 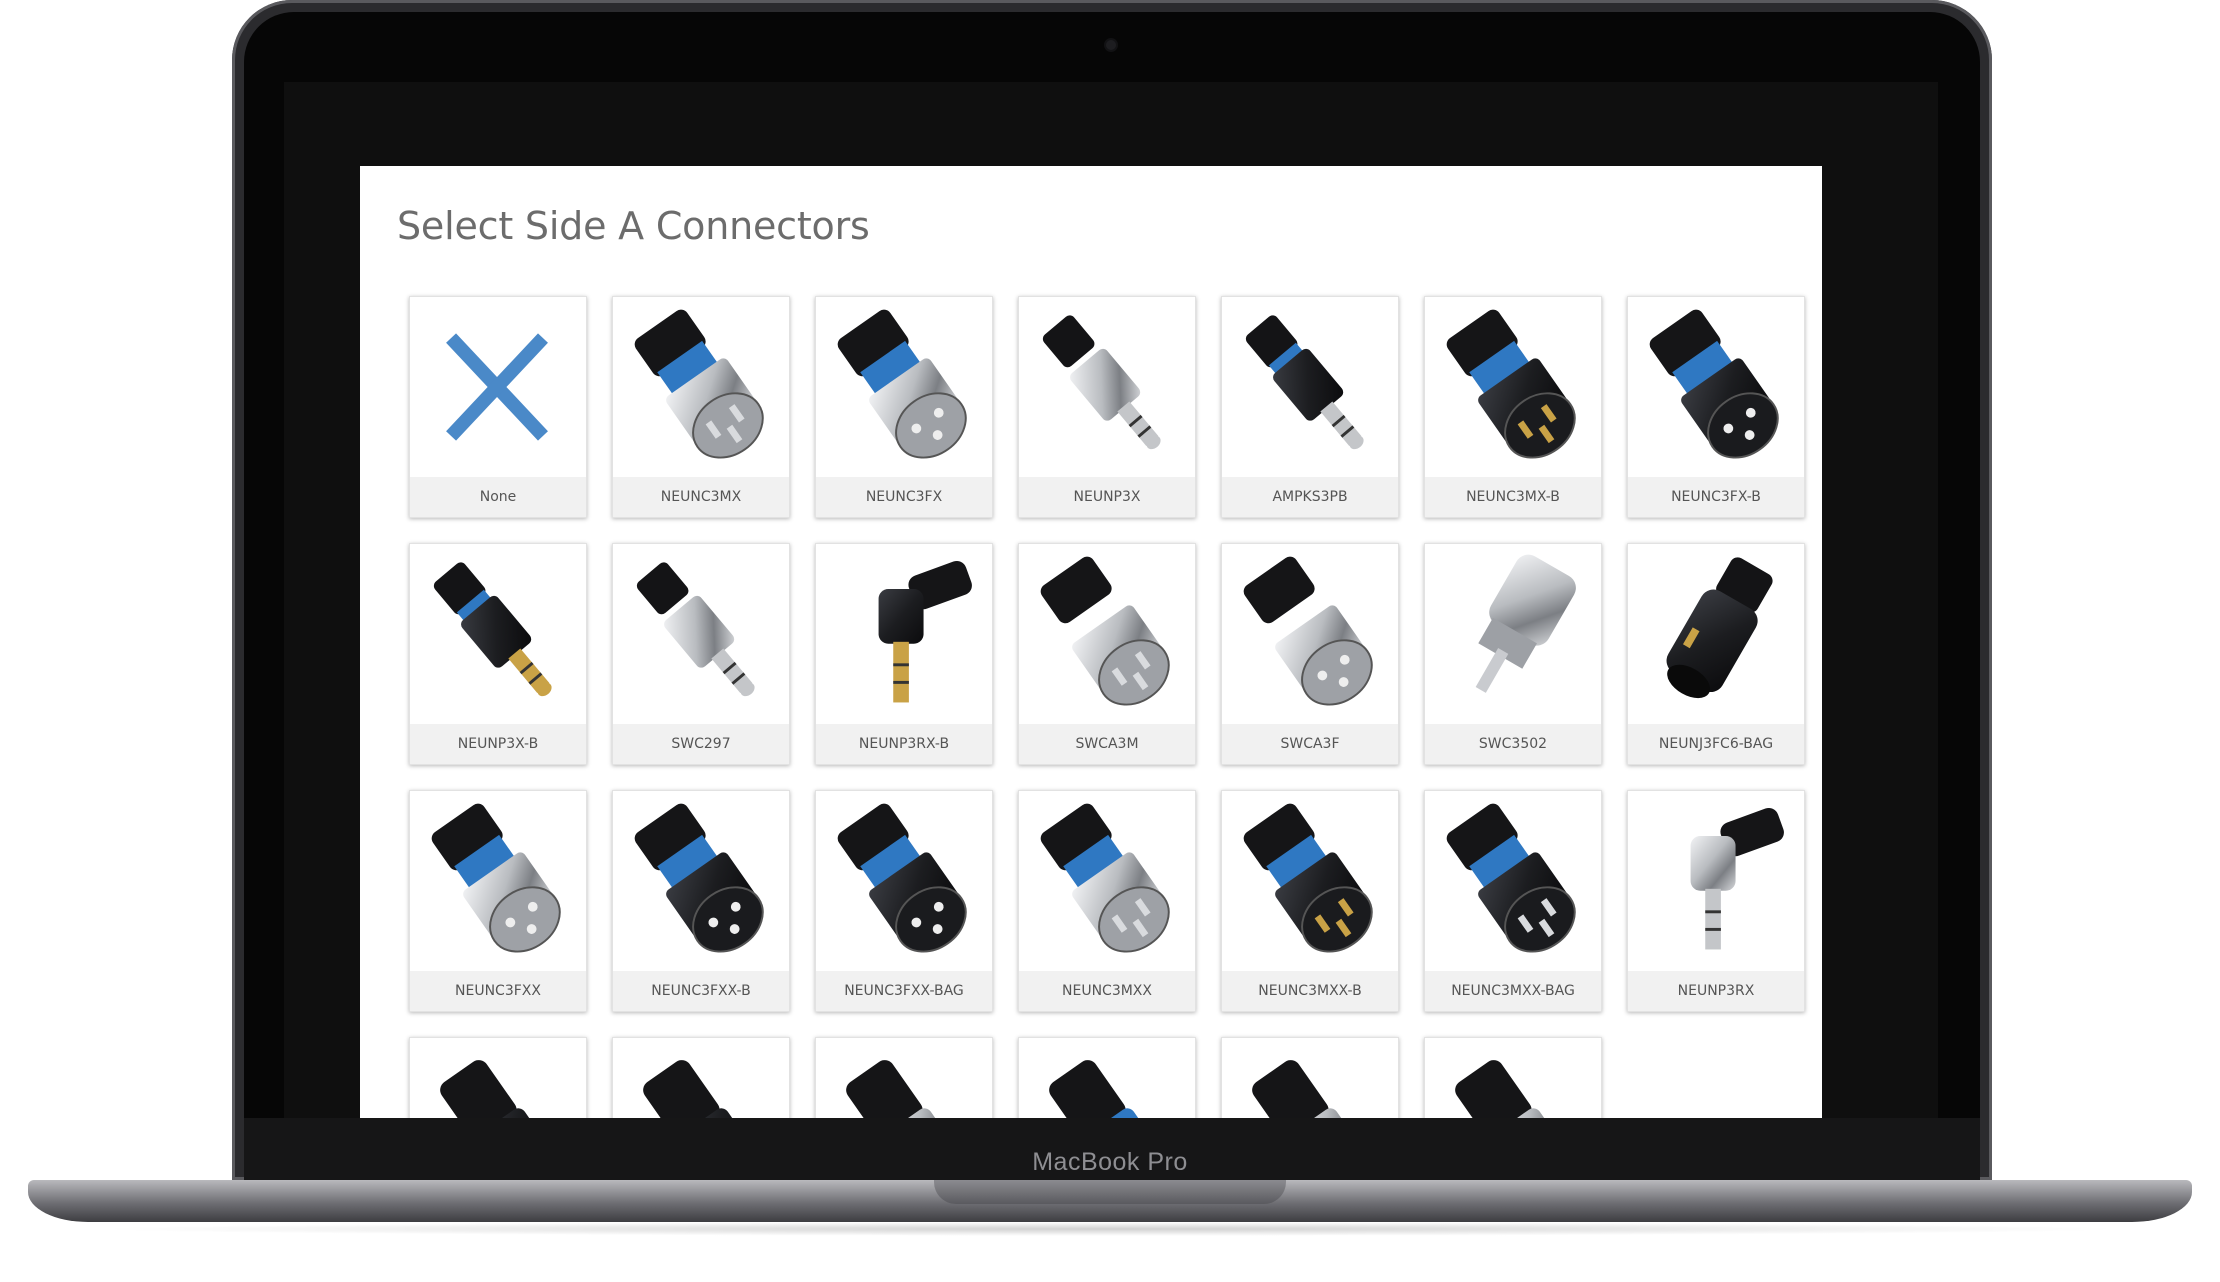 I want to click on connector-card: NEUNC3MXX-B, so click(x=1310, y=901).